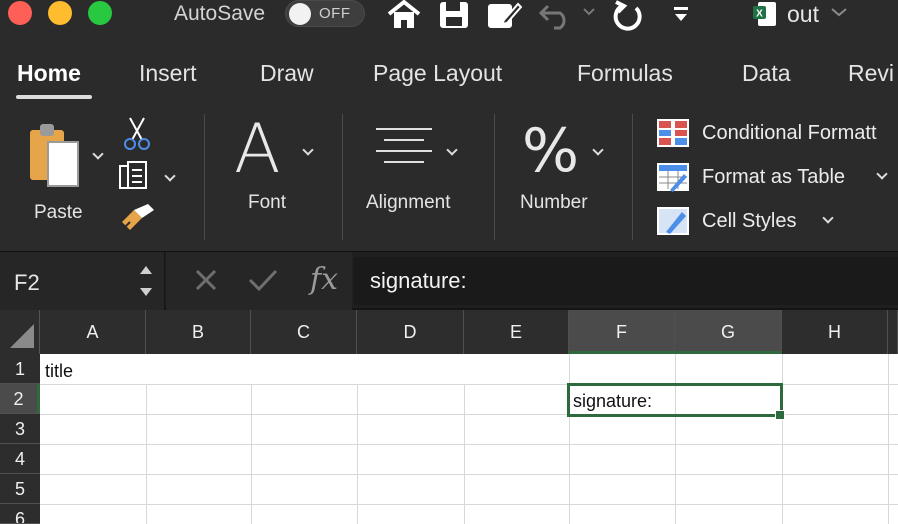  What do you see at coordinates (146, 281) in the screenshot?
I see `name-box-stepper-icon` at bounding box center [146, 281].